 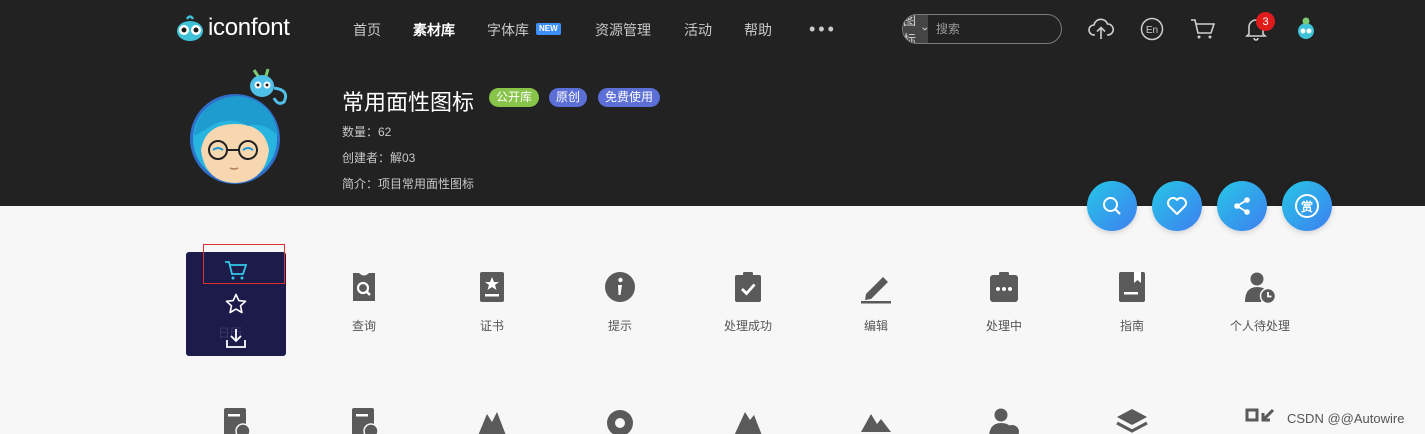 I want to click on icon-label: 个人待处理, so click(x=1259, y=326).